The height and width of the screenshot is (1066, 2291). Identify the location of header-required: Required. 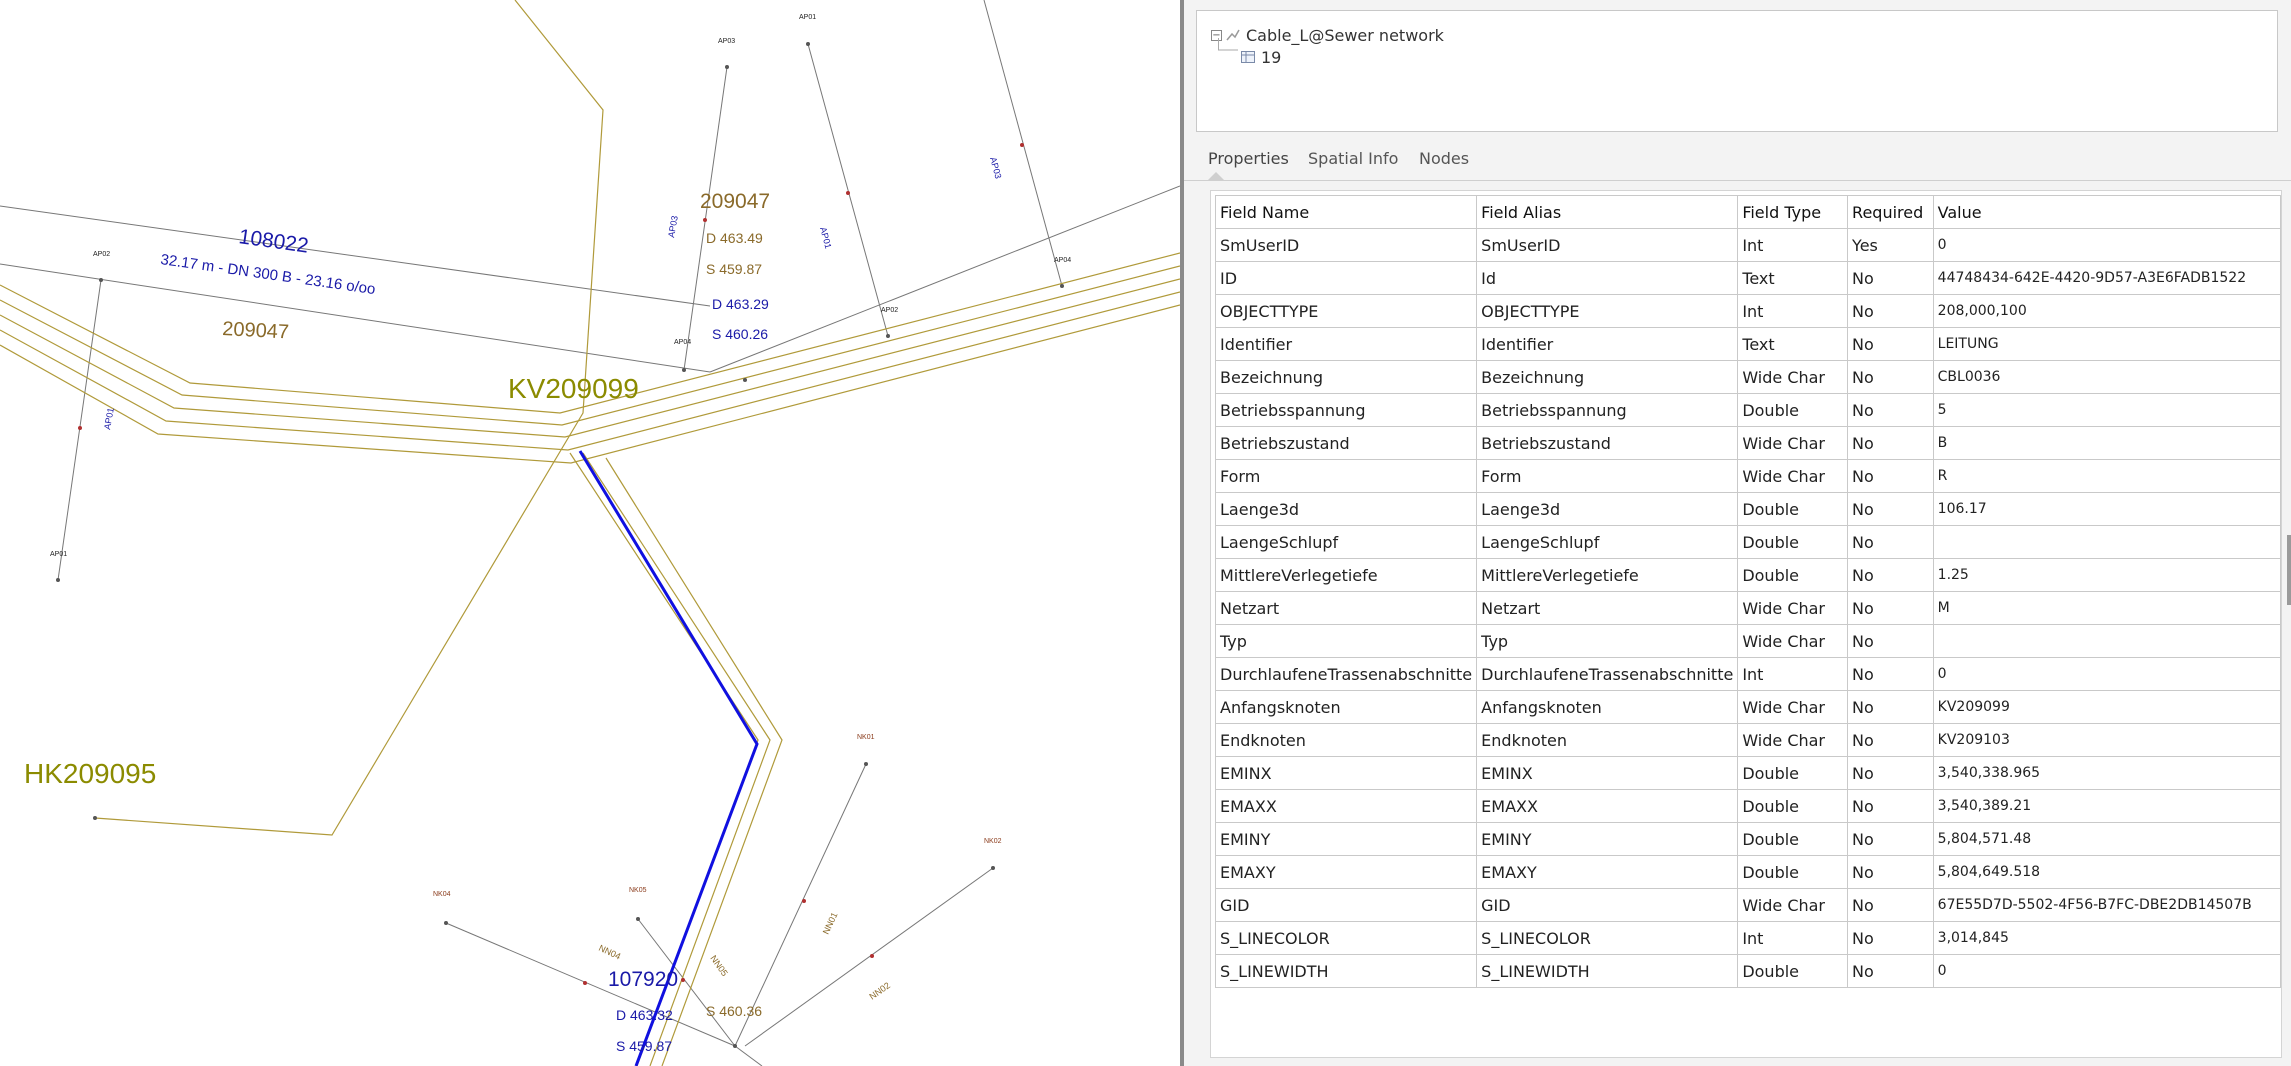
(1890, 212).